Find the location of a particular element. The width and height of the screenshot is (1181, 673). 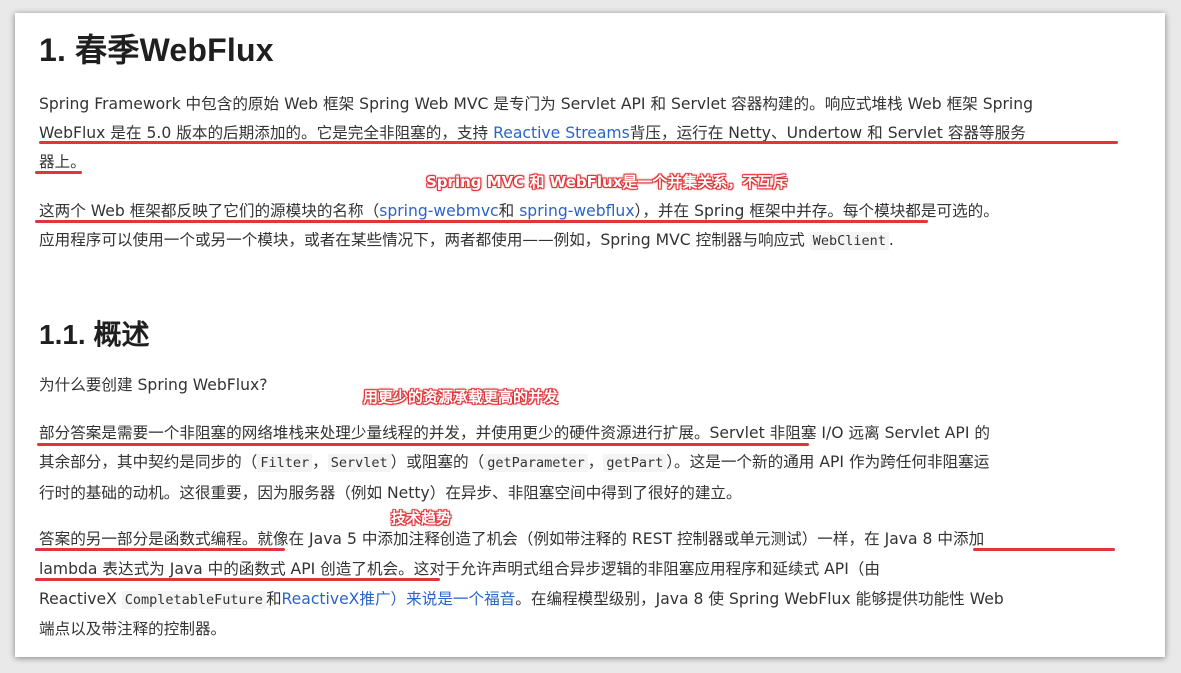

para2-text: 这两个 Web 框架都反映了它们的源模块的名称（ is located at coordinates (209, 211).